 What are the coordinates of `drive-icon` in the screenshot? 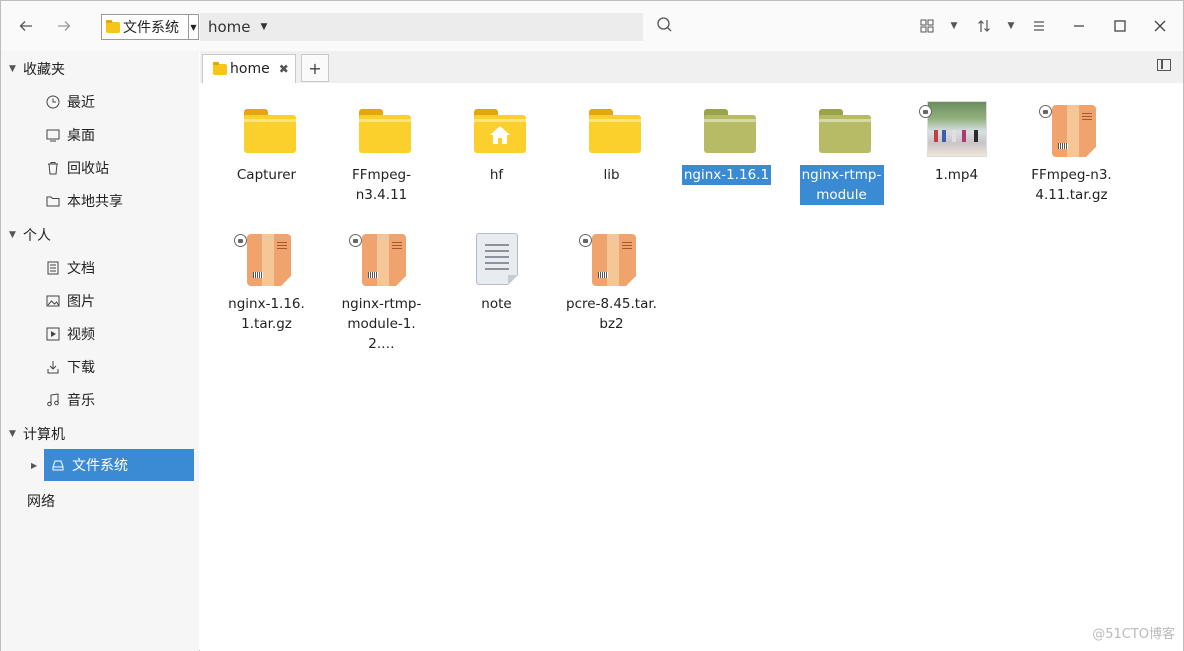 It's located at (58, 465).